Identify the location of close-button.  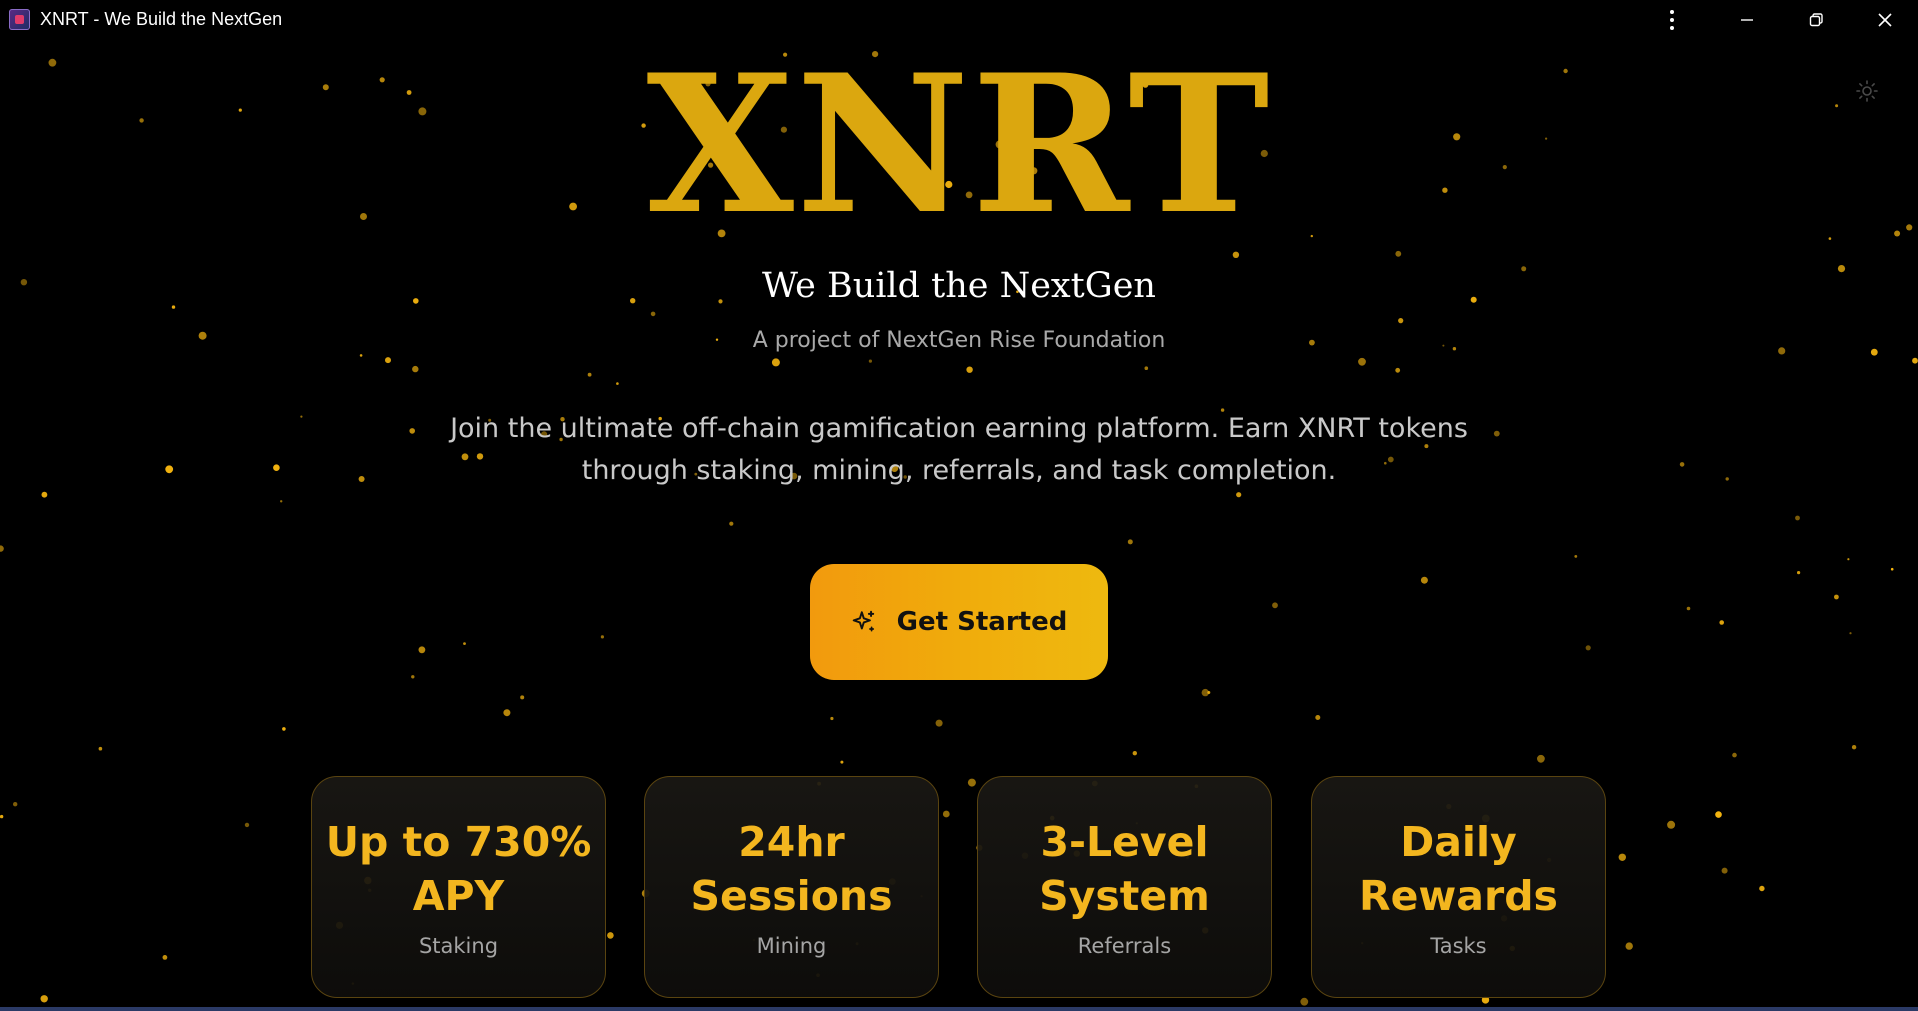
(1885, 20).